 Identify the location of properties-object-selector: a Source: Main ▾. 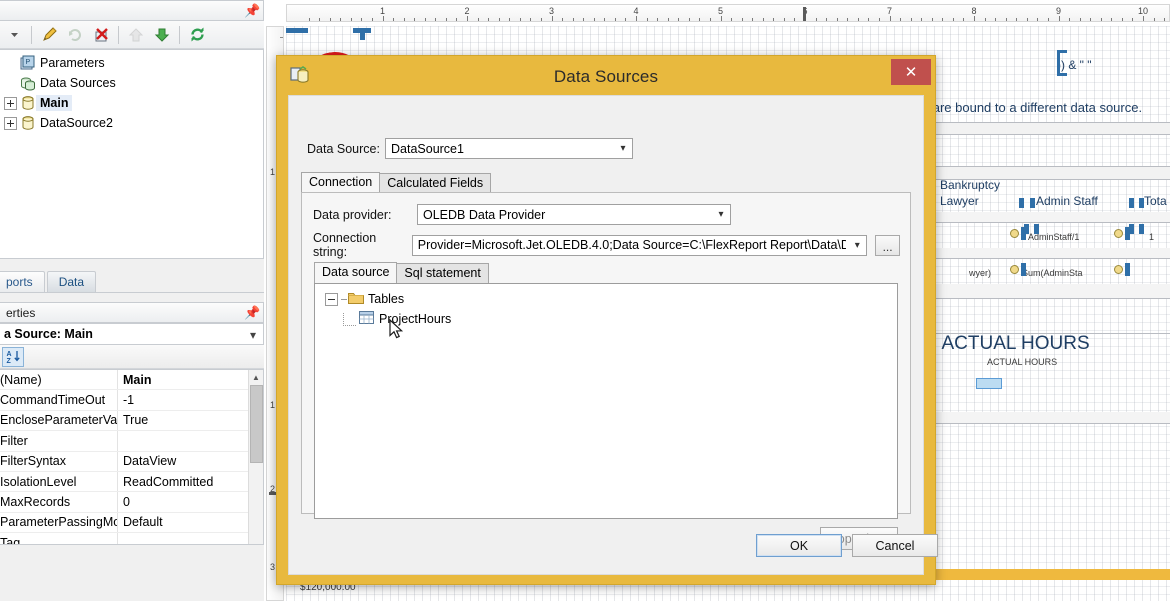
(132, 334).